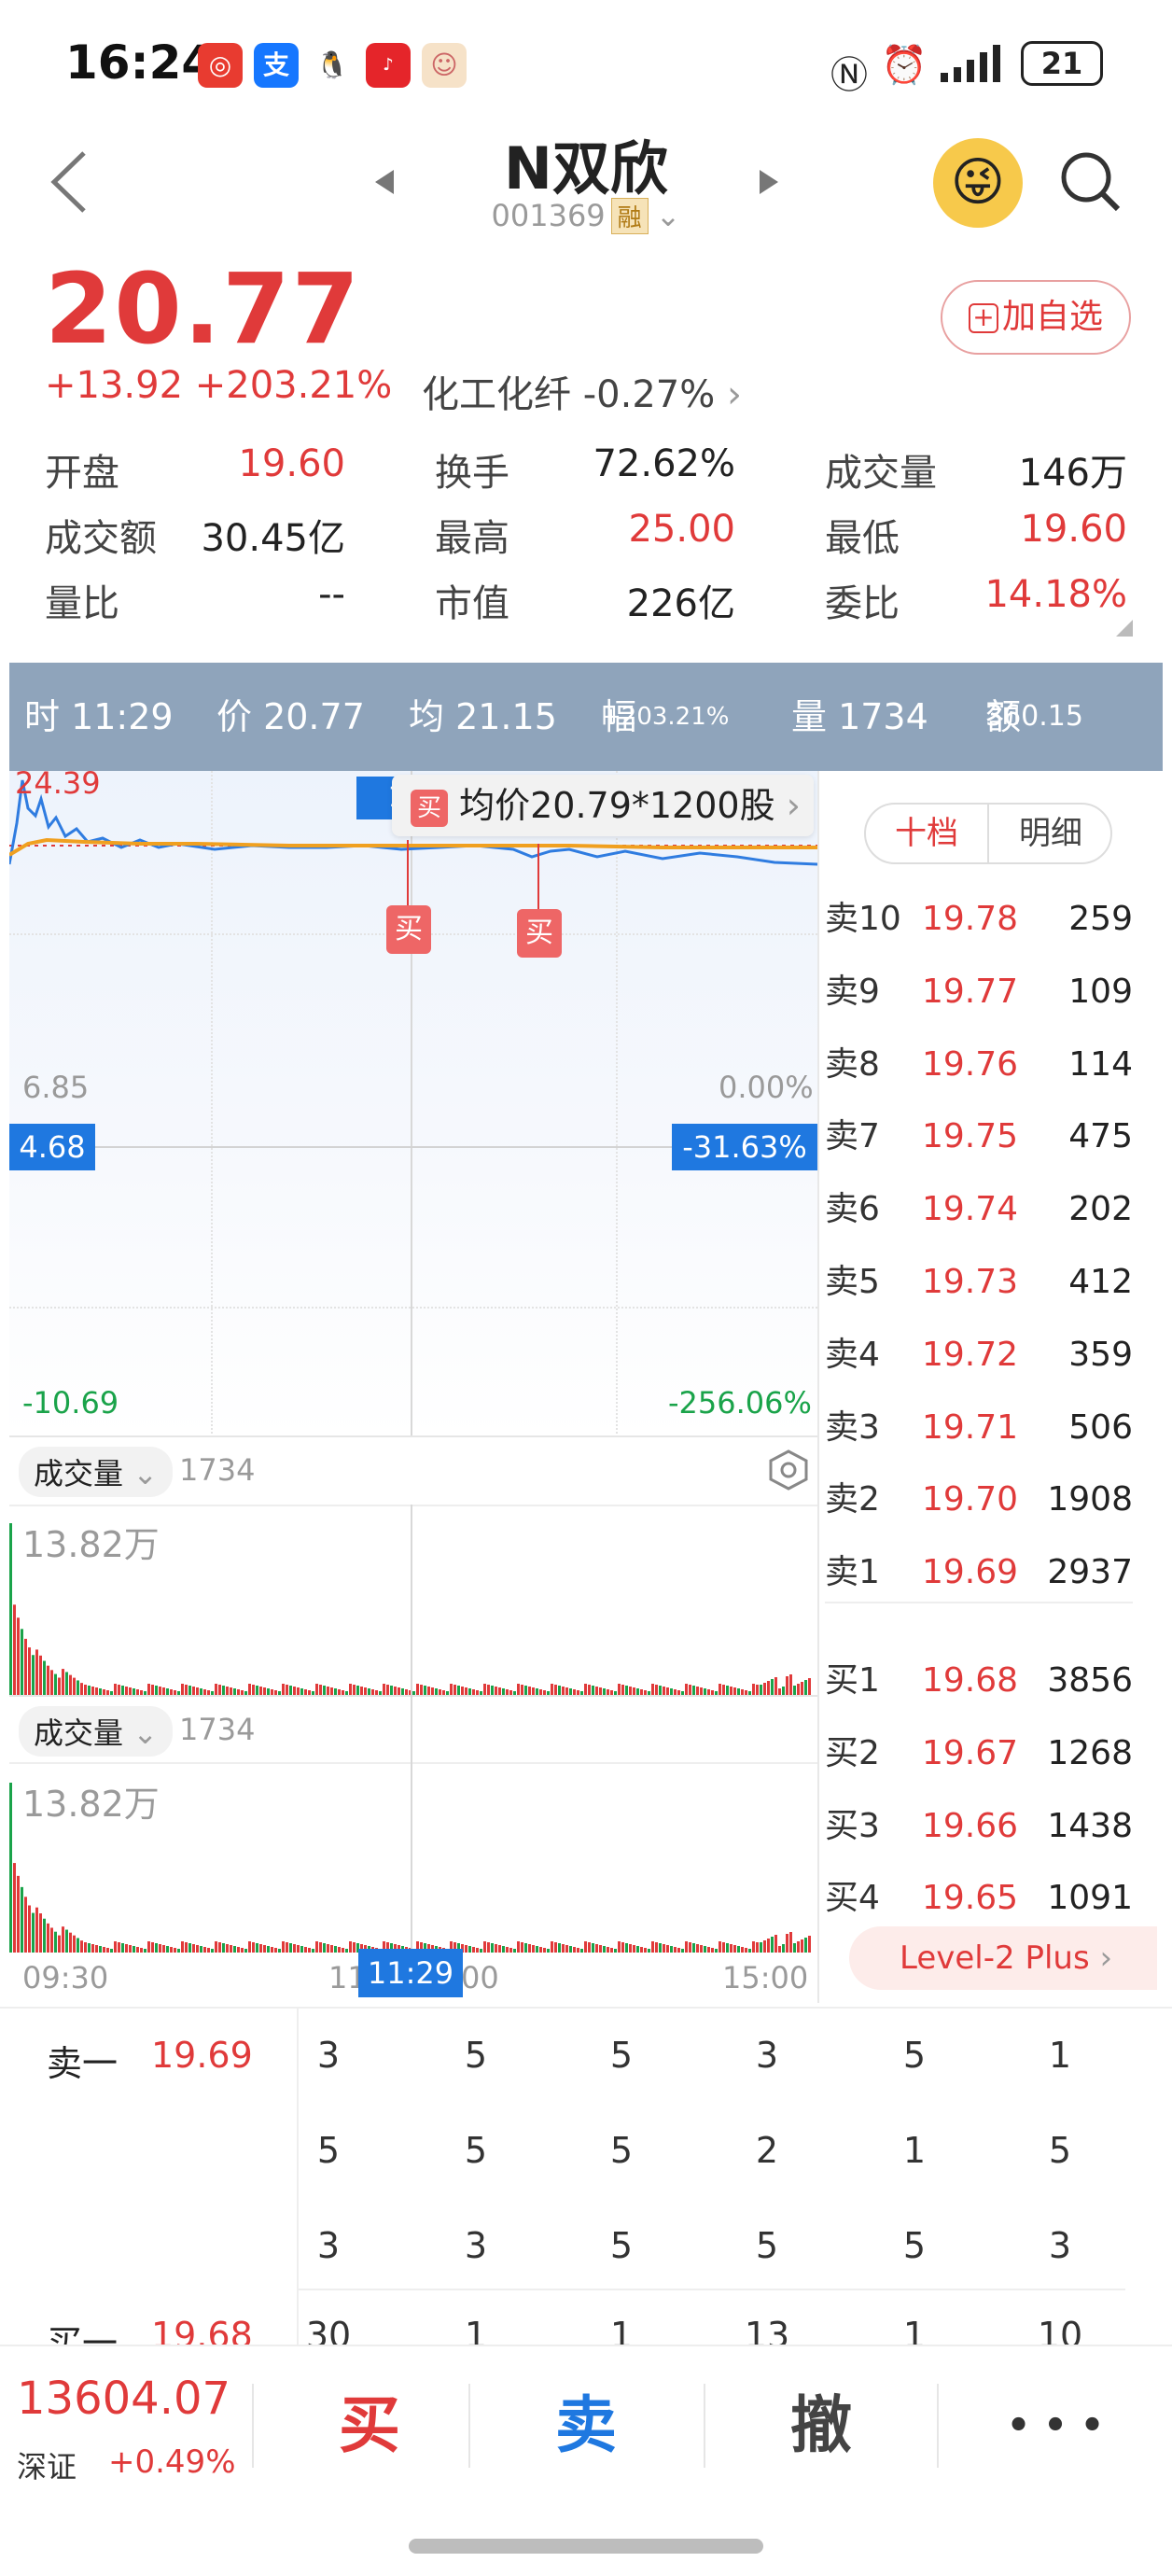 This screenshot has width=1172, height=2576. I want to click on ob-price: 19.67, so click(970, 1752).